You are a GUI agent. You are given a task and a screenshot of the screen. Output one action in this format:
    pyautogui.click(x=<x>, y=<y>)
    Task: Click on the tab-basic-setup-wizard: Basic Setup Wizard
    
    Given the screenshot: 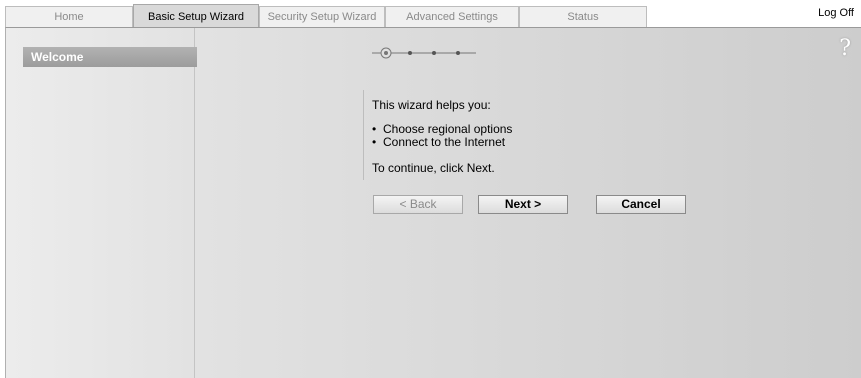 What is the action you would take?
    pyautogui.click(x=196, y=16)
    